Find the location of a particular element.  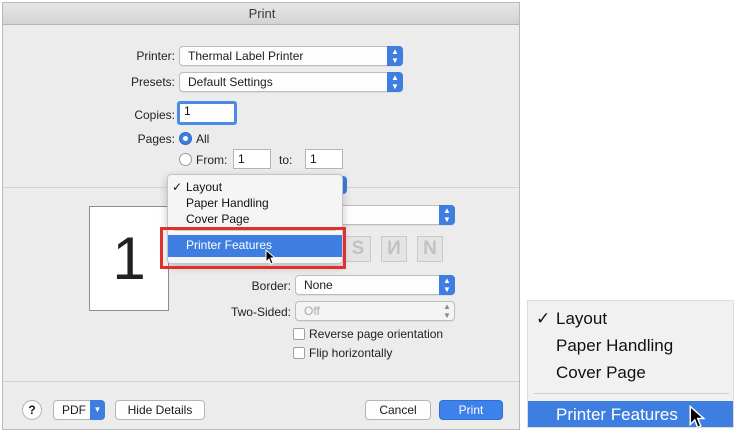

presets-label: Presets: is located at coordinates (152, 82).